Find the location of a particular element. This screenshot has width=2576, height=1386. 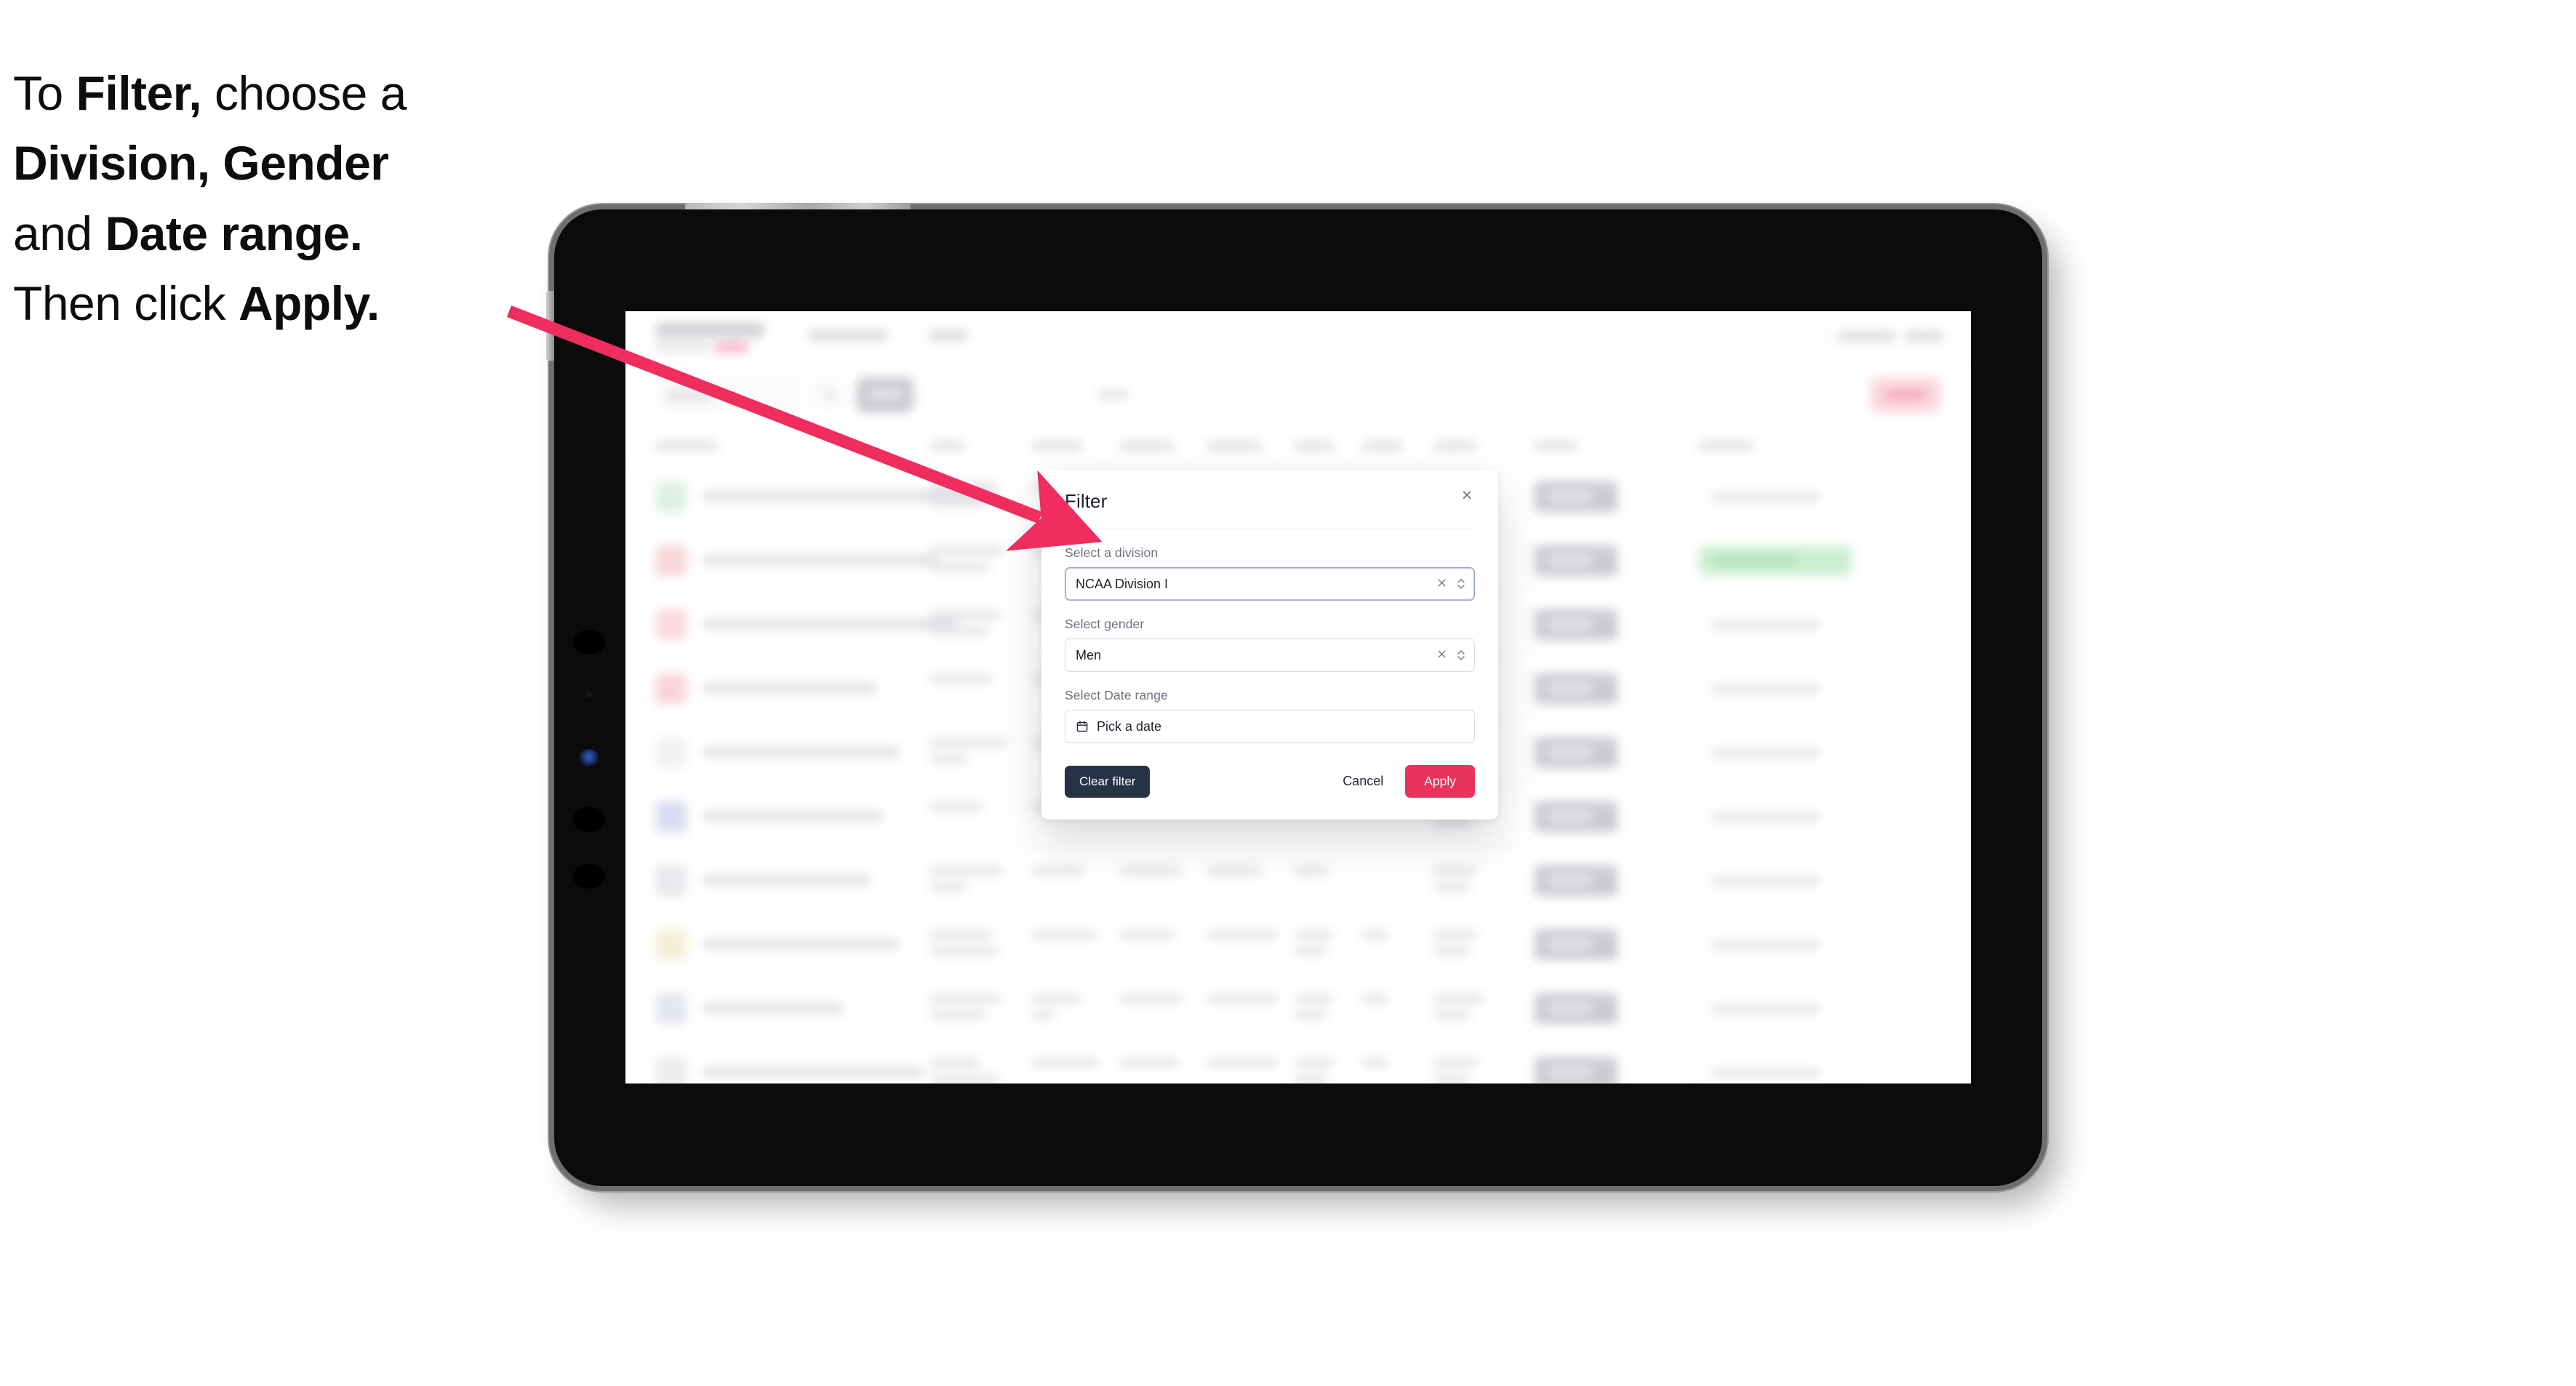

caption-line-4: Then click Apply. is located at coordinates (289, 303).